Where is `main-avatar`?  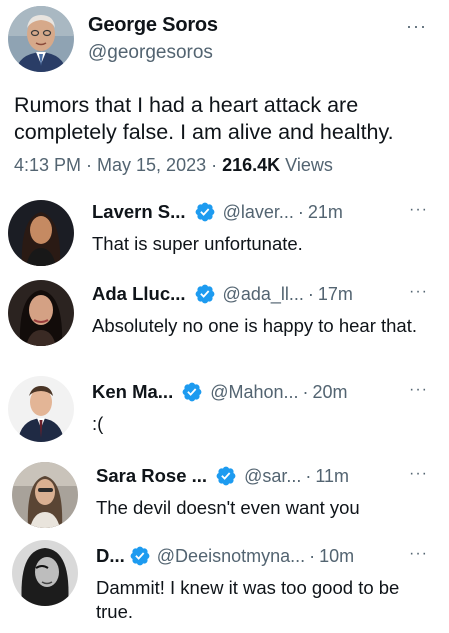
main-avatar is located at coordinates (41, 39).